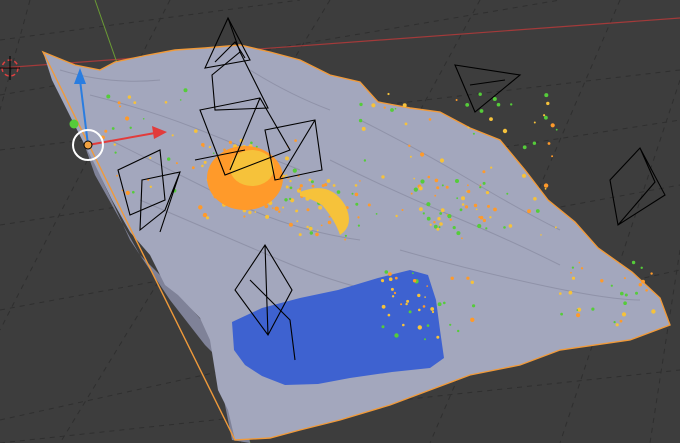 Image resolution: width=680 pixels, height=443 pixels. I want to click on 3d-cursor-icon, so click(10, 68).